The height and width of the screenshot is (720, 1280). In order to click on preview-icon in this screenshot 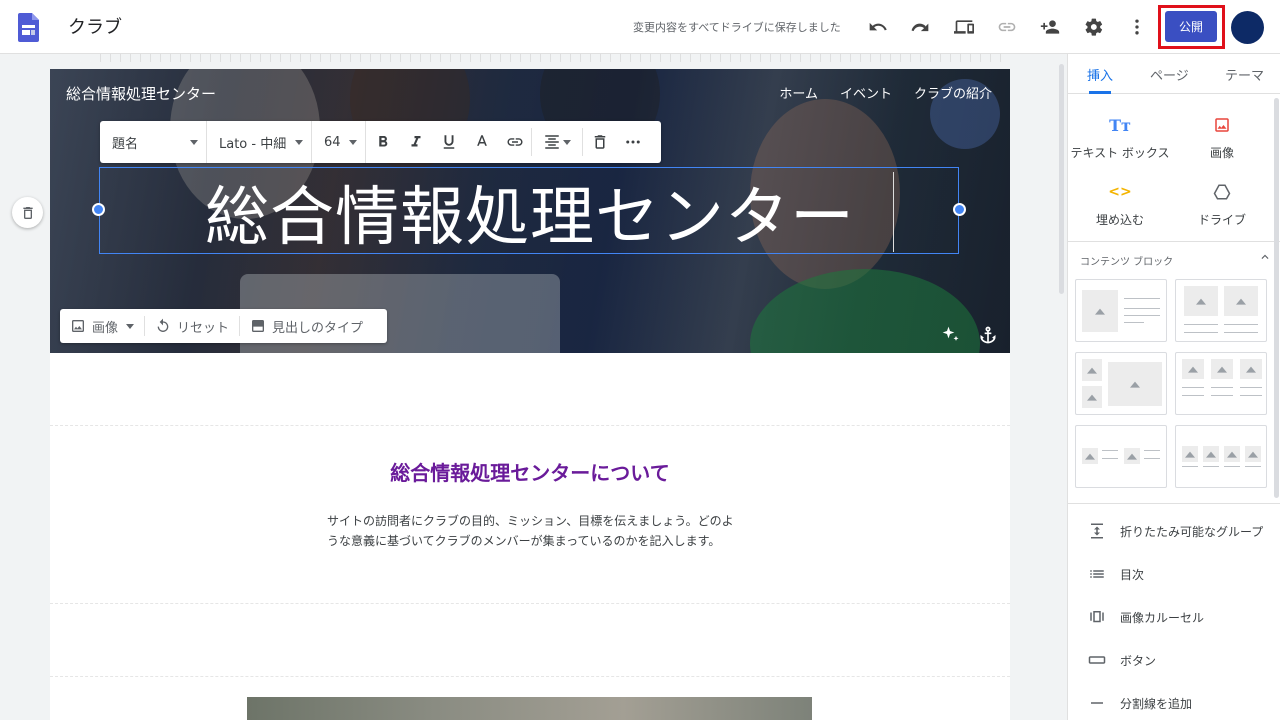, I will do `click(964, 27)`.